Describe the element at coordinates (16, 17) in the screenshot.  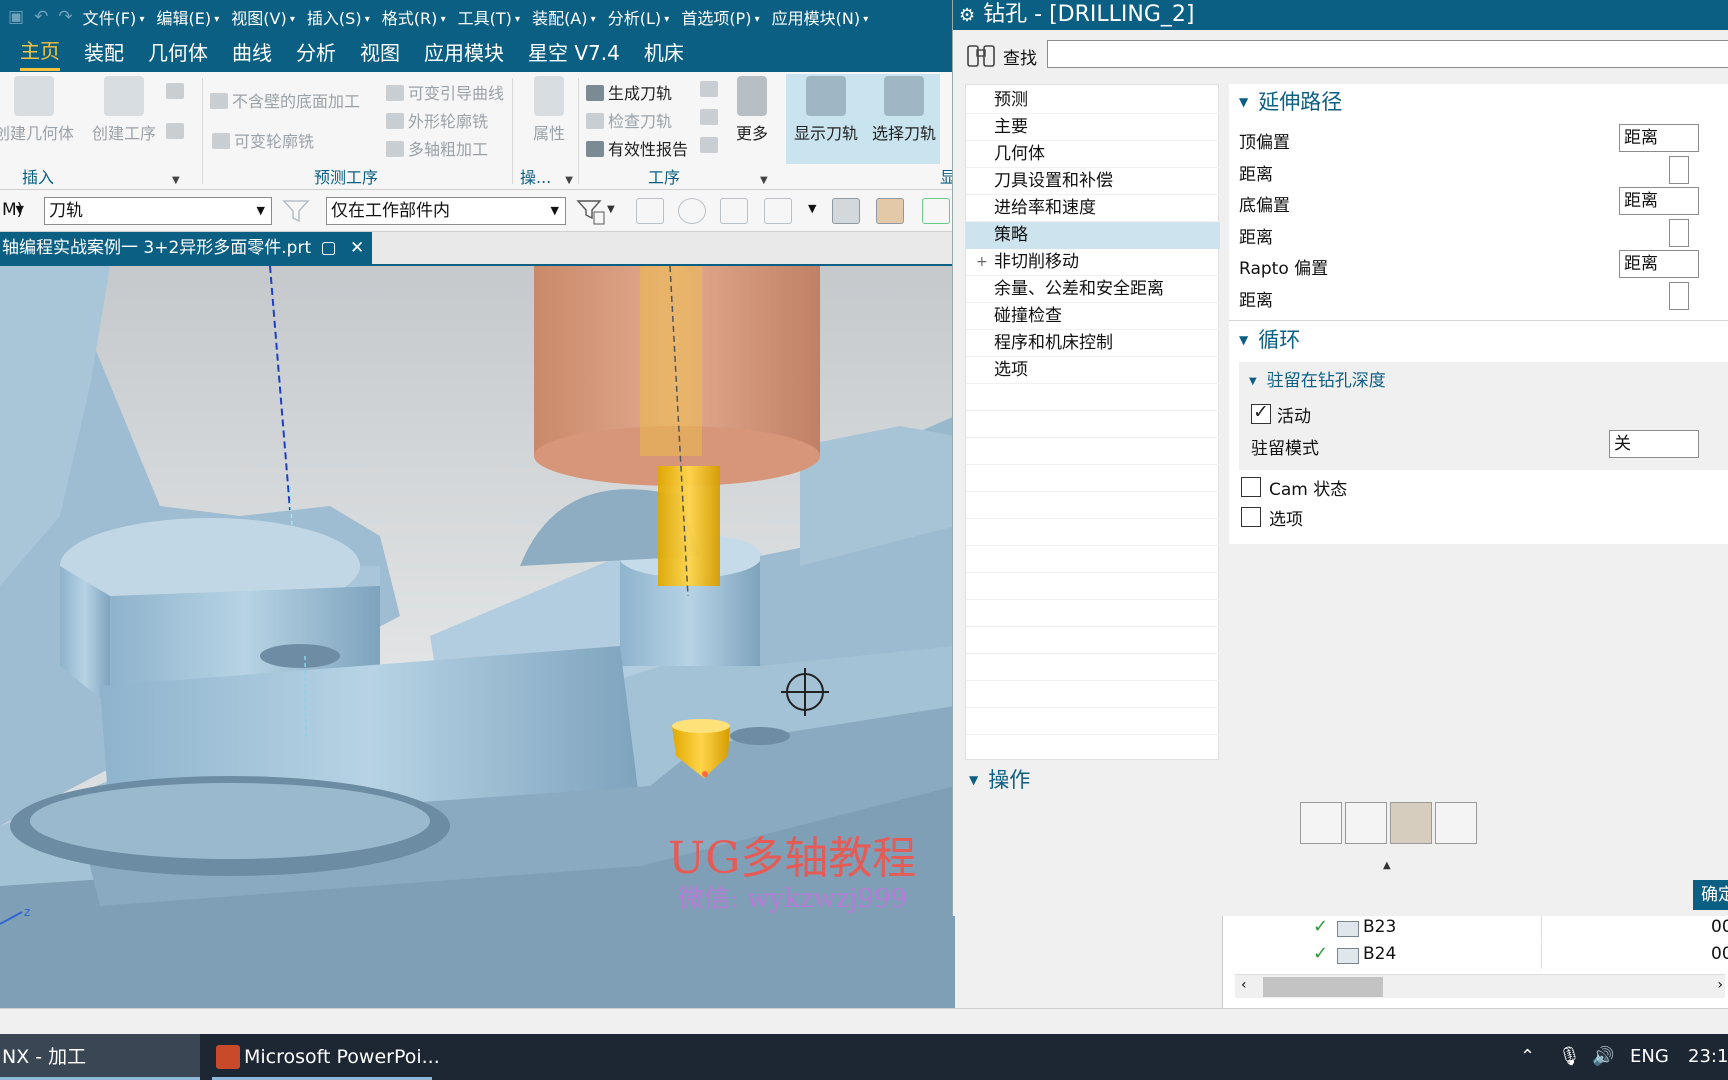
I see `save-icon: ▣` at that location.